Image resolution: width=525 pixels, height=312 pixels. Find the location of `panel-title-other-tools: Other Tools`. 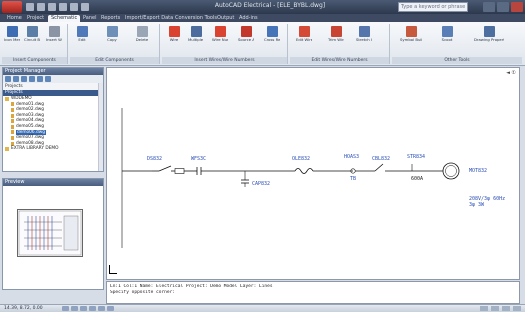

panel-title-other-tools: Other Tools is located at coordinates (457, 60).